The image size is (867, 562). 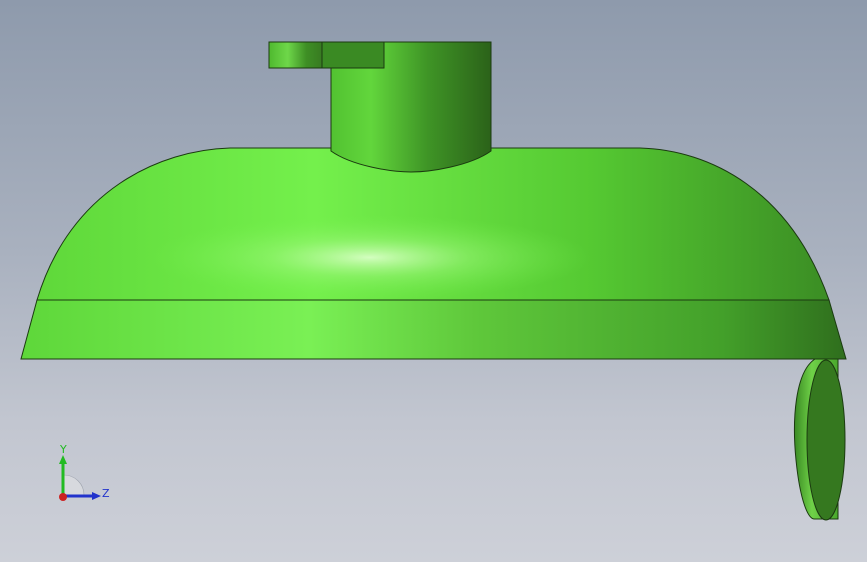 What do you see at coordinates (433, 329) in the screenshot?
I see `rim-band` at bounding box center [433, 329].